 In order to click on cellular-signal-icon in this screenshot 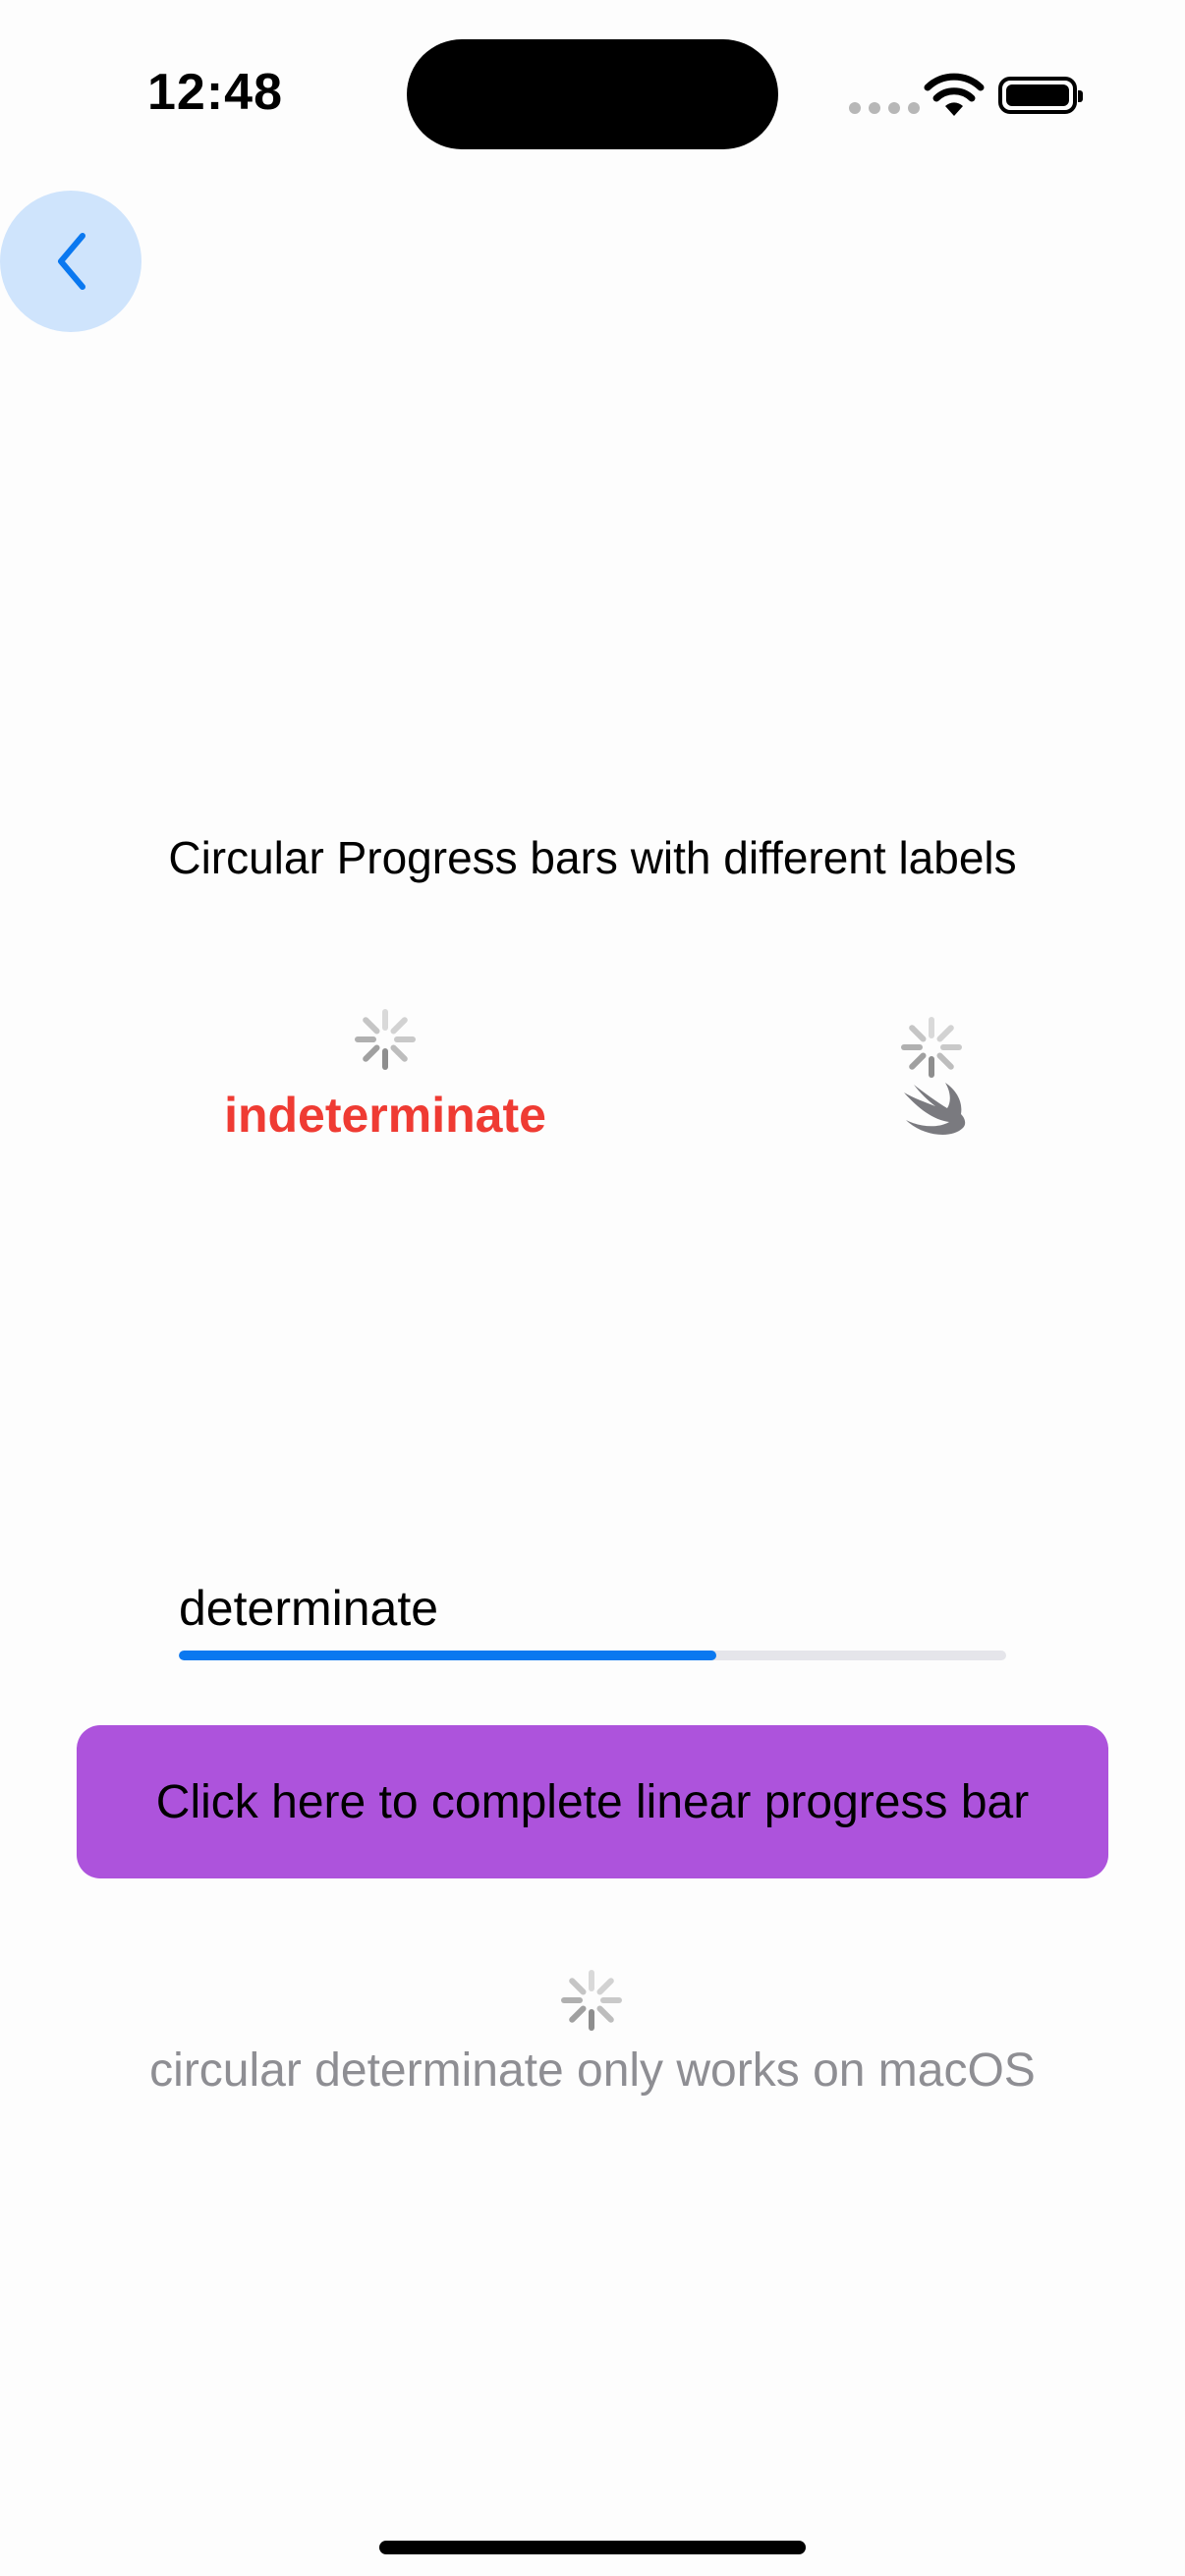, I will do `click(885, 108)`.